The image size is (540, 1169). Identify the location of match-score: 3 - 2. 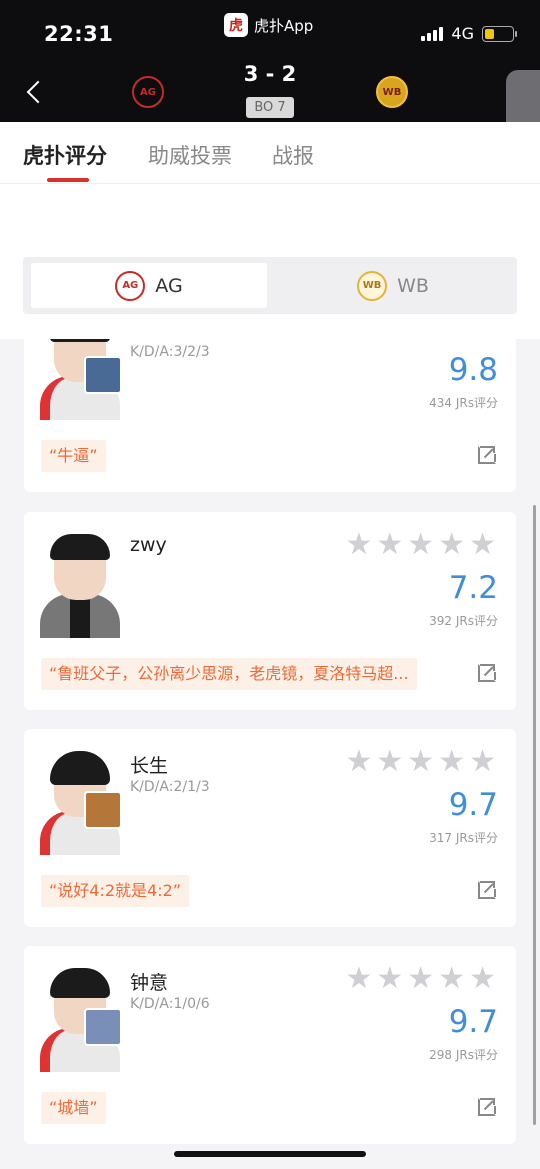
(270, 74).